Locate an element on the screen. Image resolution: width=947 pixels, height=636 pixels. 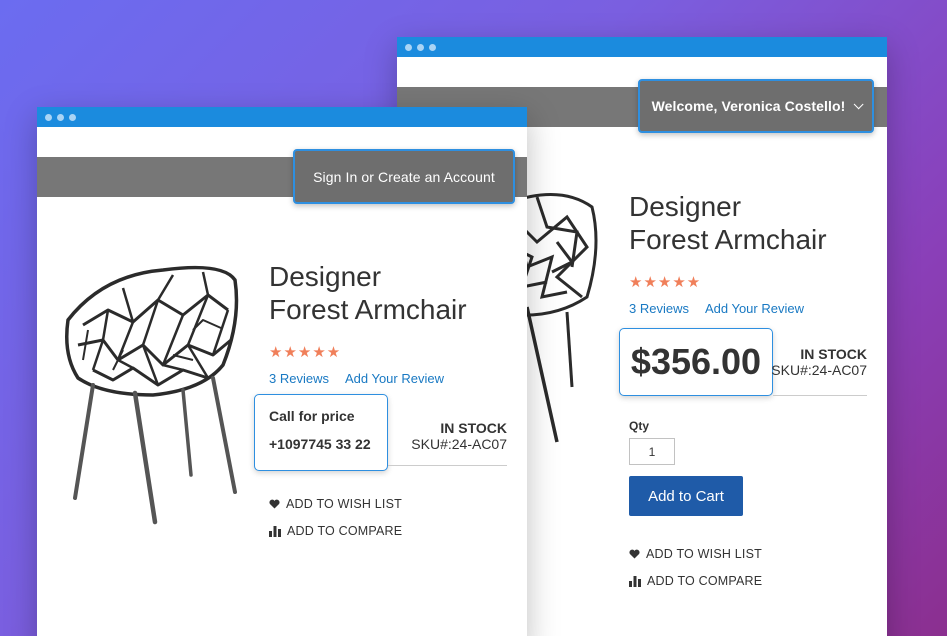
price-box: $356.00 is located at coordinates (696, 362).